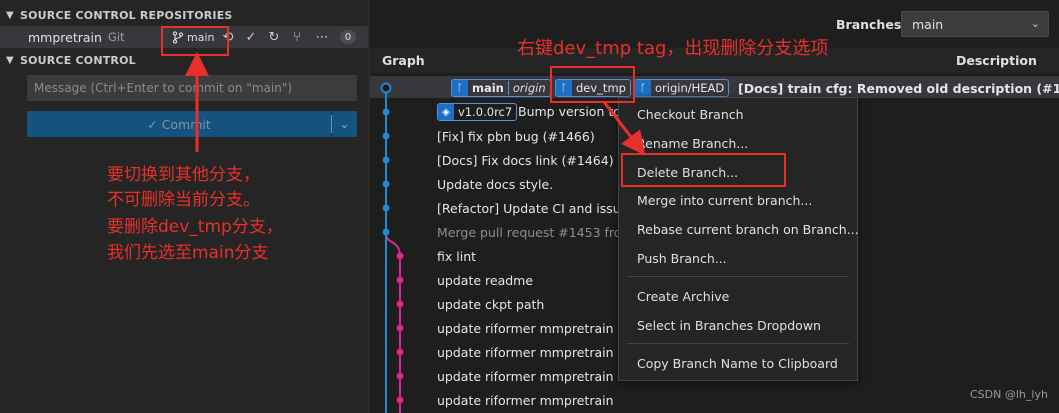 The image size is (1059, 413). I want to click on annotation-left-note-line: 不可删除当前分支。, so click(183, 200).